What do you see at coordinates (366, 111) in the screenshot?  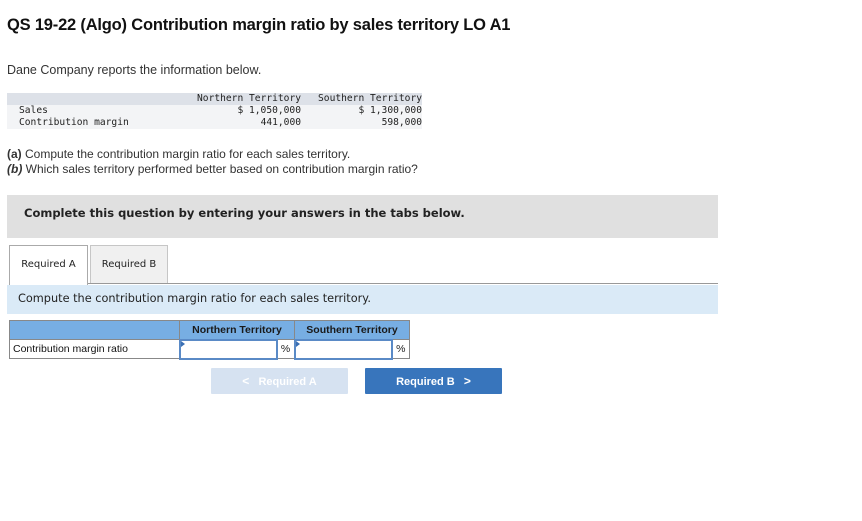 I see `southern-value: $ 1,300,000` at bounding box center [366, 111].